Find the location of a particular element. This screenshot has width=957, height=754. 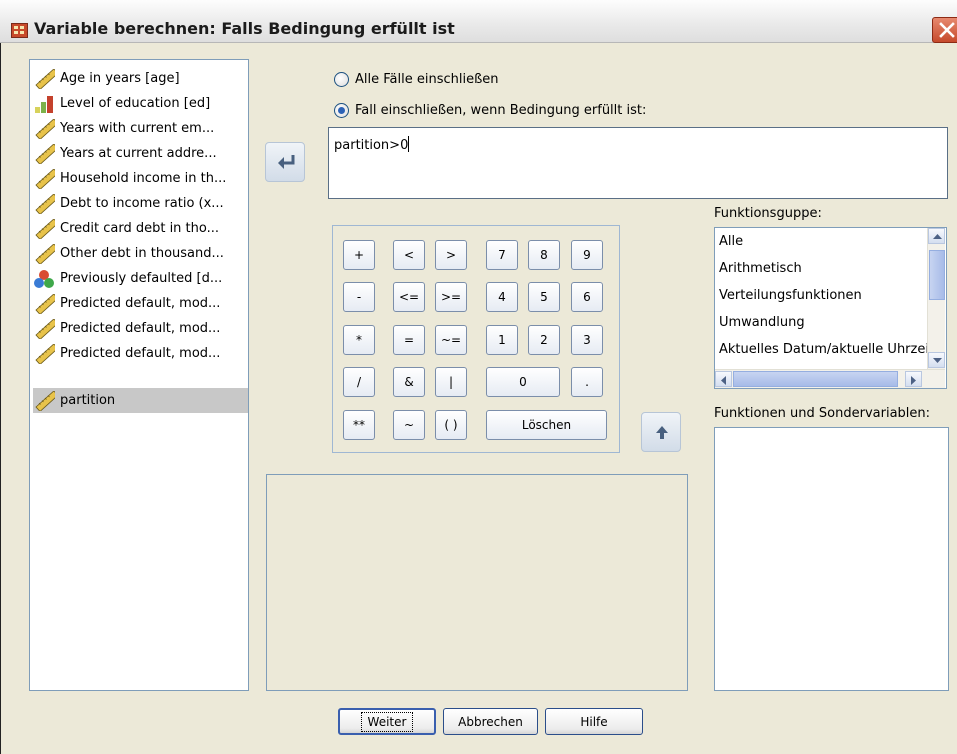

key-delete: Löschen is located at coordinates (546, 425).